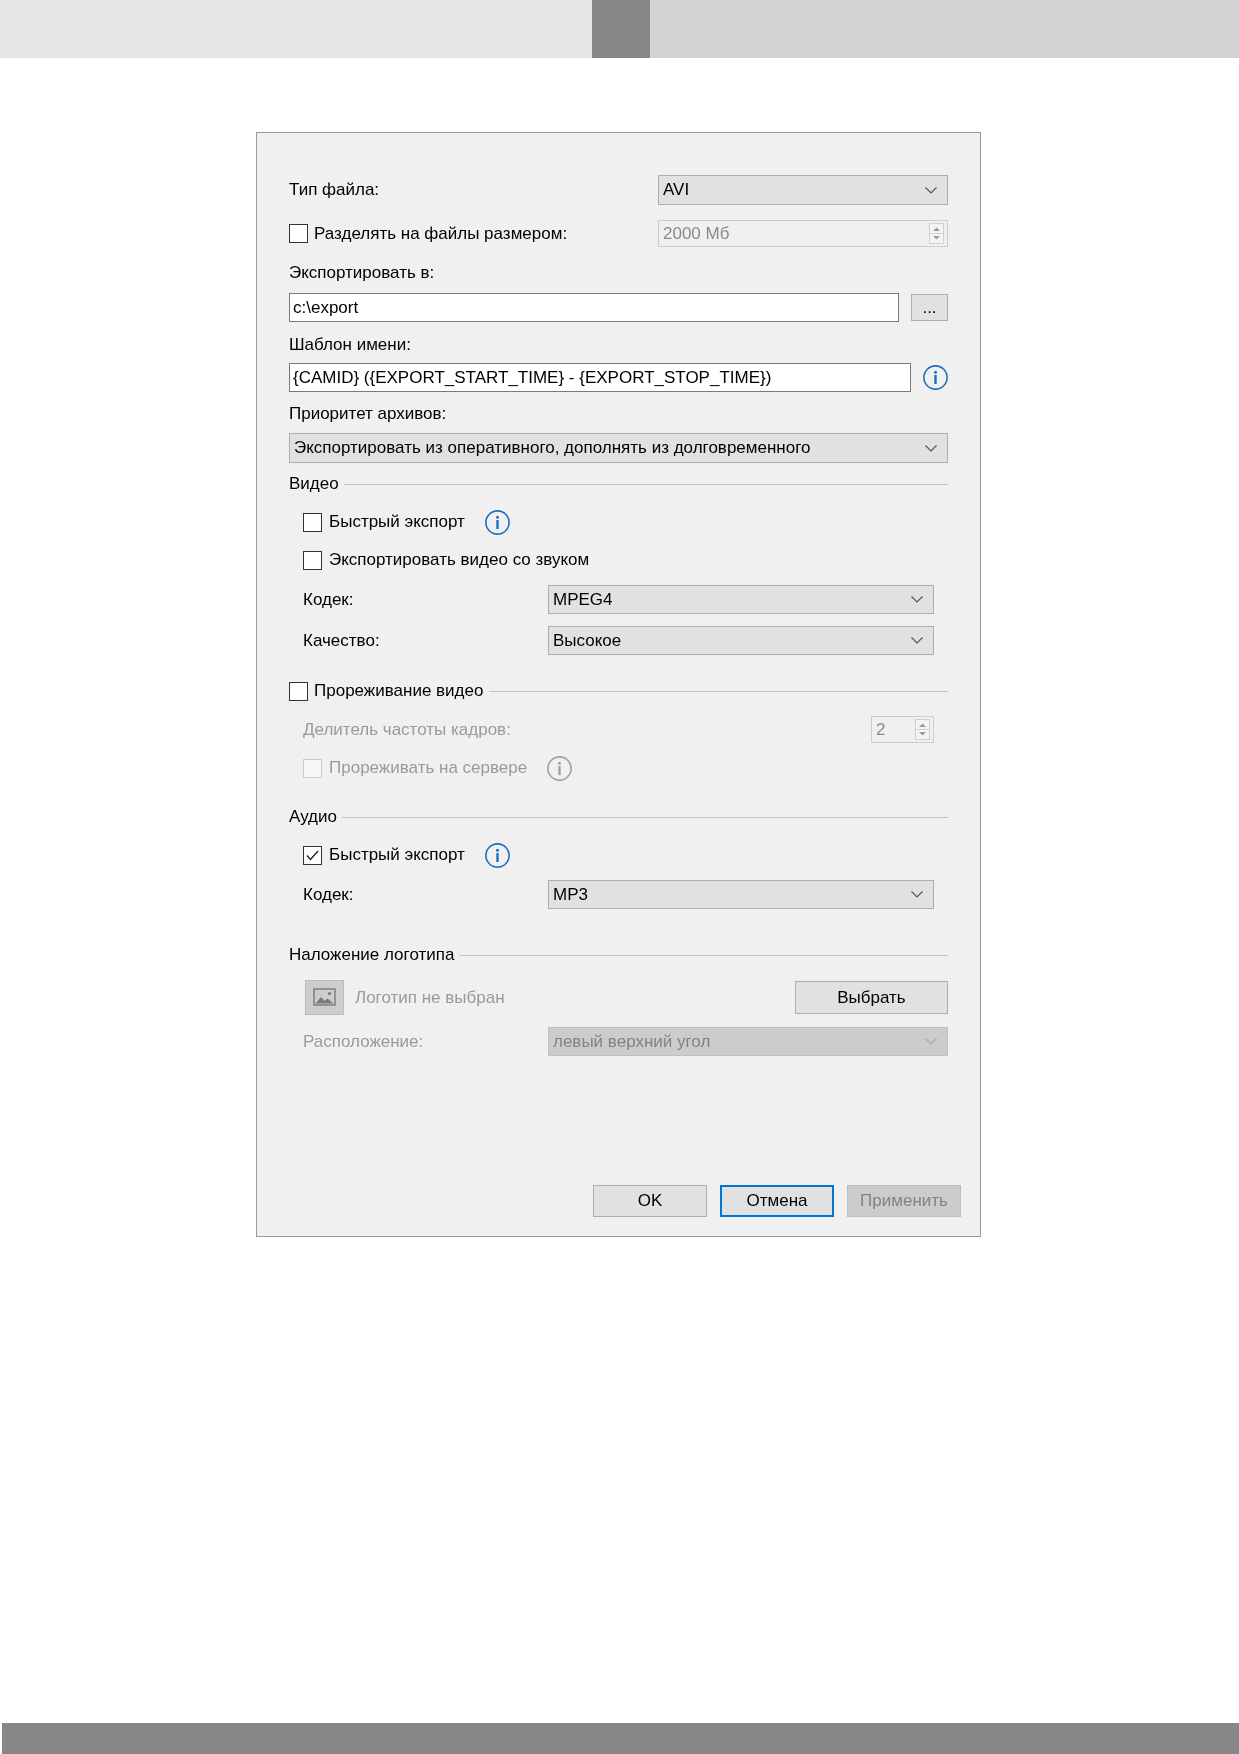 This screenshot has width=1239, height=1754. I want to click on field-label: Качество:, so click(342, 640).